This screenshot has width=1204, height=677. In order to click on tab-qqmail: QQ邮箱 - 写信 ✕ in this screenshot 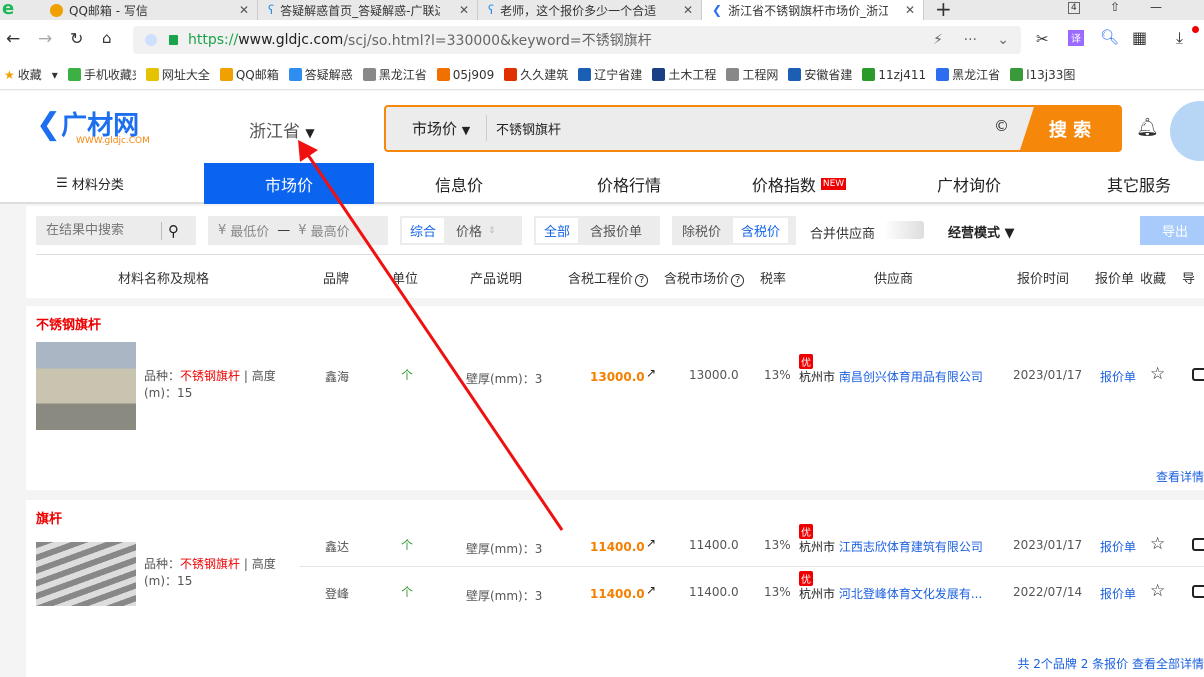, I will do `click(149, 10)`.